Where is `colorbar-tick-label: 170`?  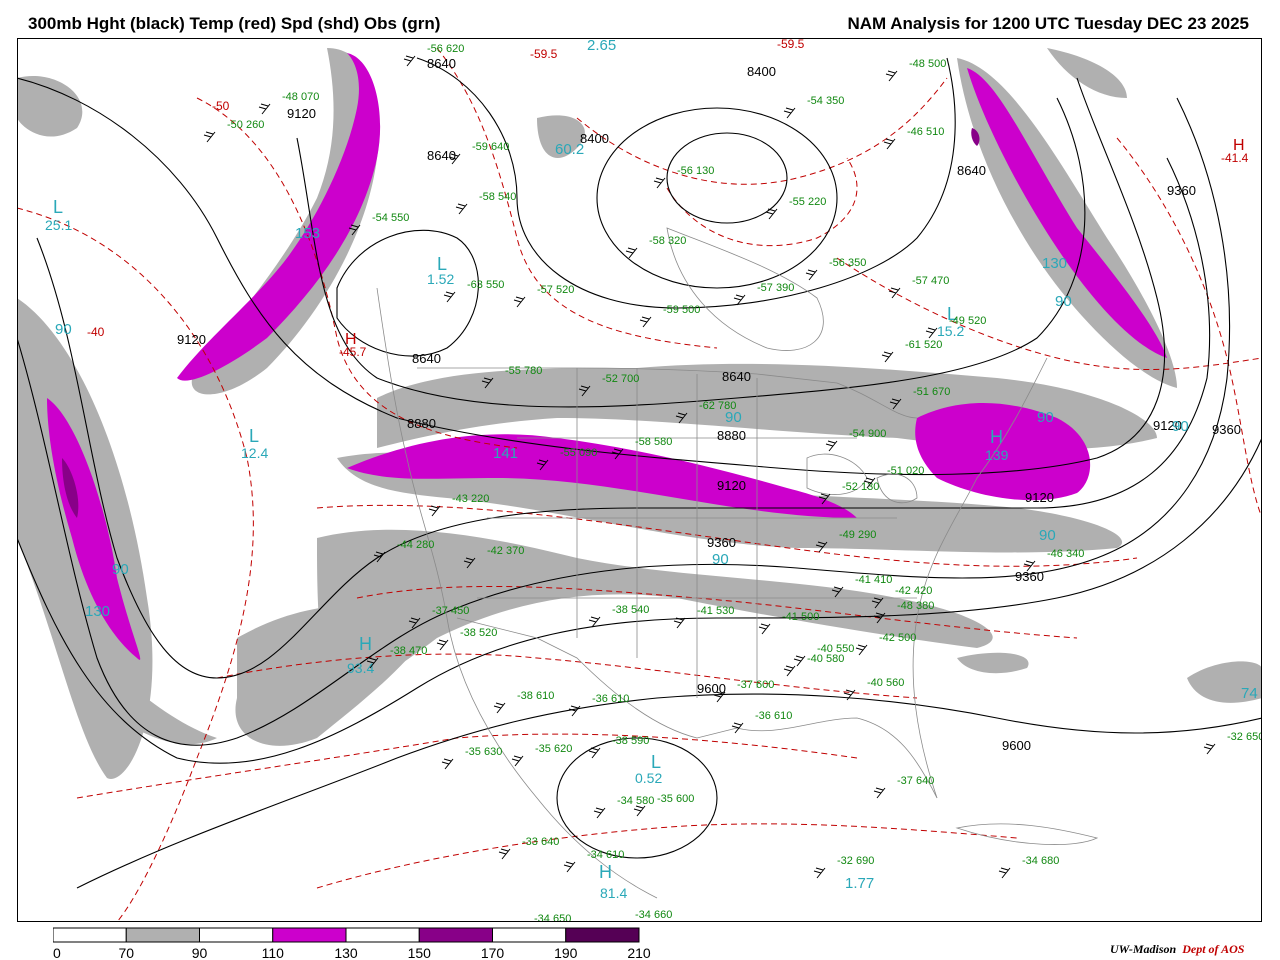
colorbar-tick-label: 170 is located at coordinates (493, 952).